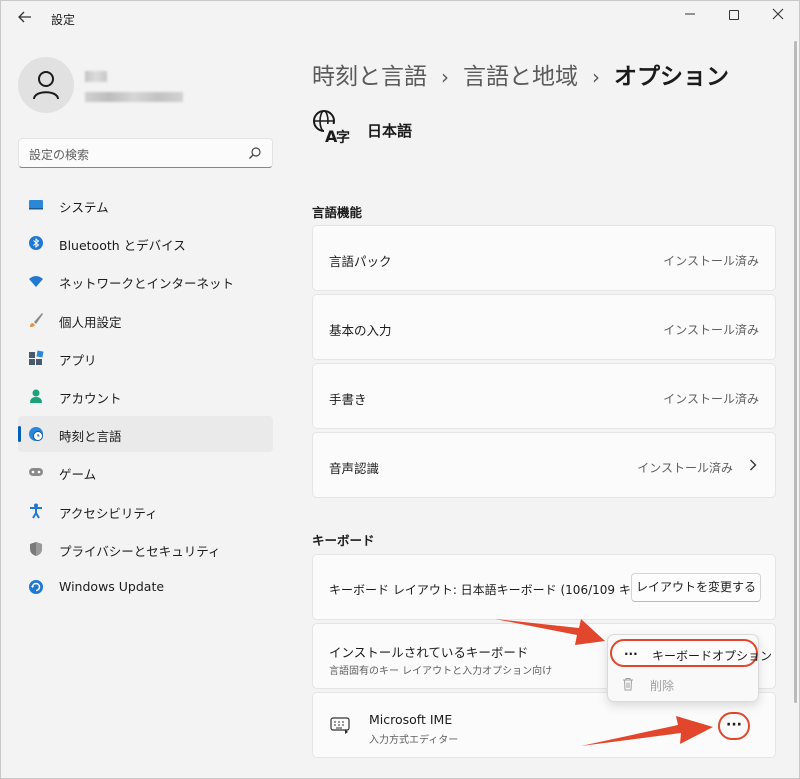 Image resolution: width=800 pixels, height=779 pixels. I want to click on sidebar-item-label: アクセシビリティ, so click(108, 513).